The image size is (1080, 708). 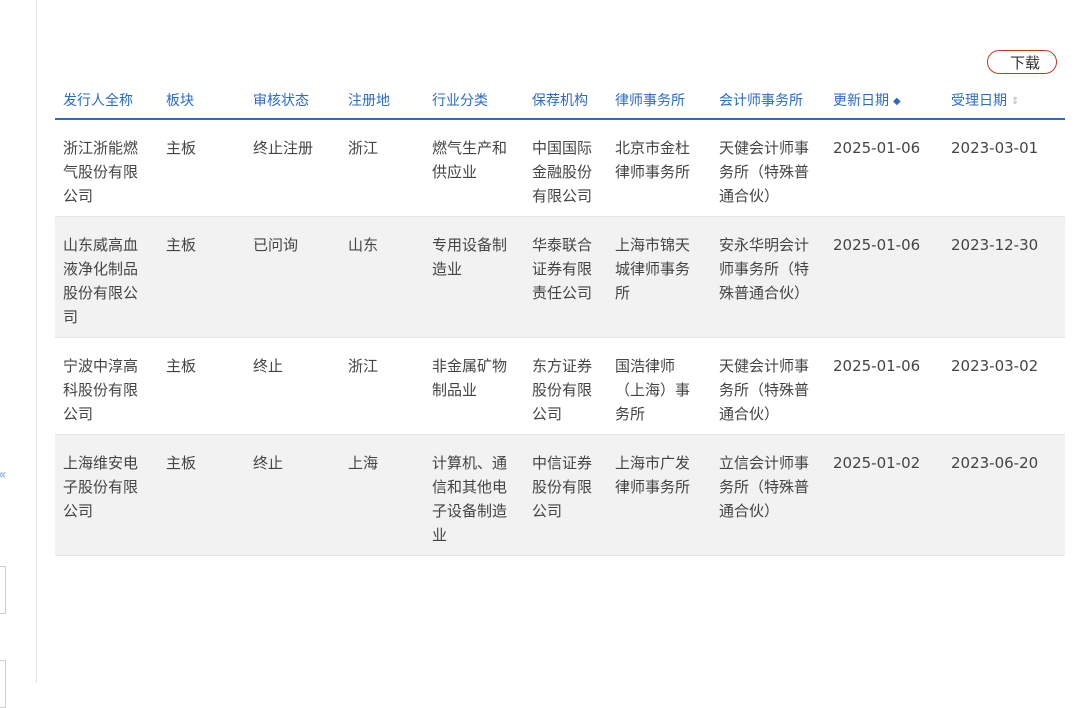 I want to click on issuer-cell: 浙江浙能燃气股份有限公司, so click(x=106, y=168).